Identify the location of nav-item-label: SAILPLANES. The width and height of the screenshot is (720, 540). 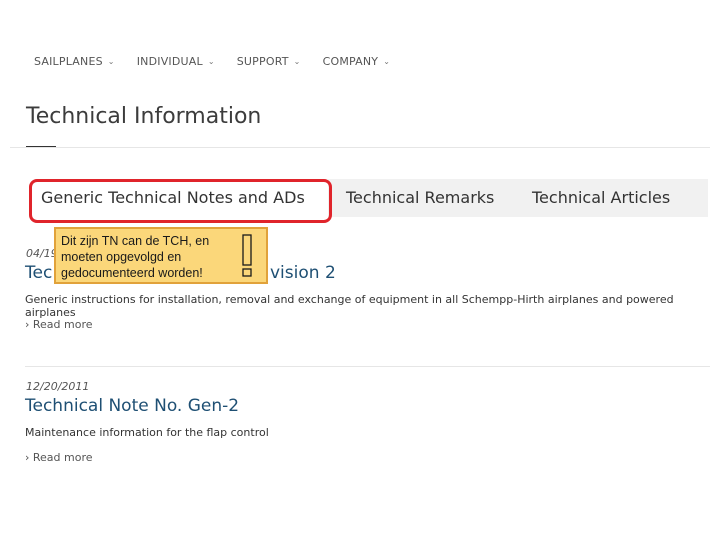
(68, 61).